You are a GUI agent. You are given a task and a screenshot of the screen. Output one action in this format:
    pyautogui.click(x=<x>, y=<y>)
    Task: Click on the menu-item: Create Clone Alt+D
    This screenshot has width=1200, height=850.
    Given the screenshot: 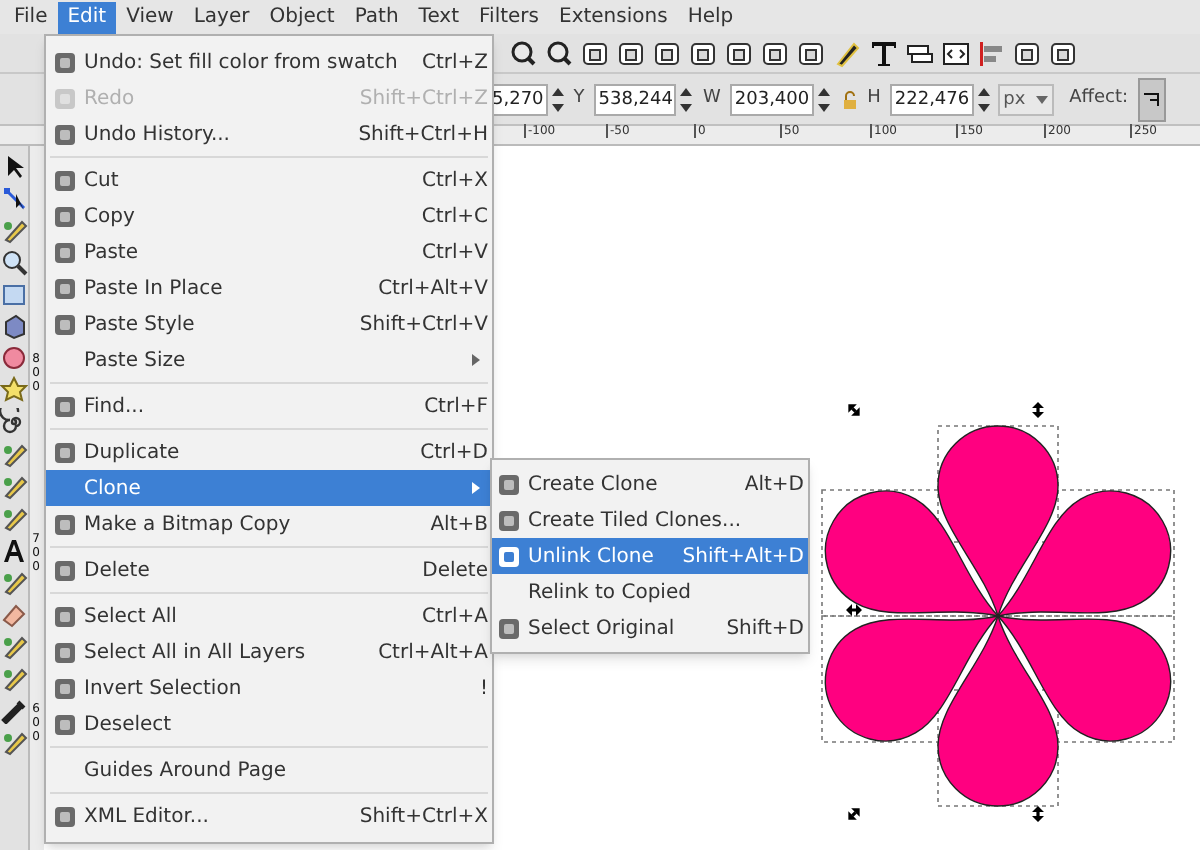 What is the action you would take?
    pyautogui.click(x=650, y=484)
    